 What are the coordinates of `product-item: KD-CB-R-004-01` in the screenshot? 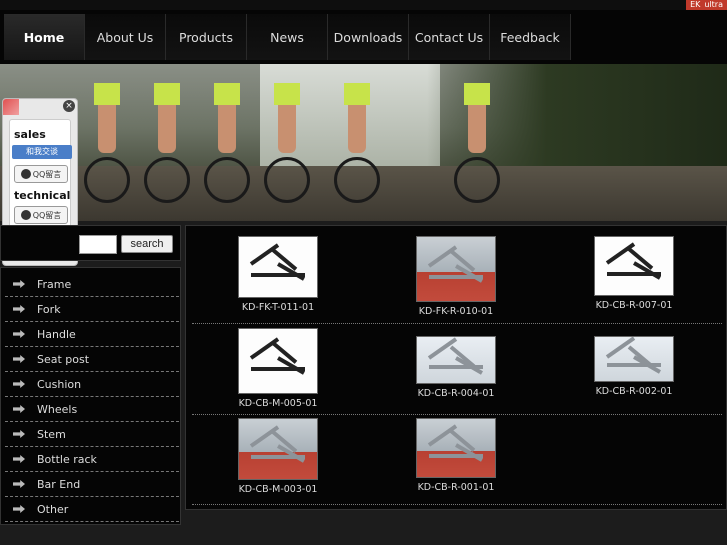 It's located at (456, 371).